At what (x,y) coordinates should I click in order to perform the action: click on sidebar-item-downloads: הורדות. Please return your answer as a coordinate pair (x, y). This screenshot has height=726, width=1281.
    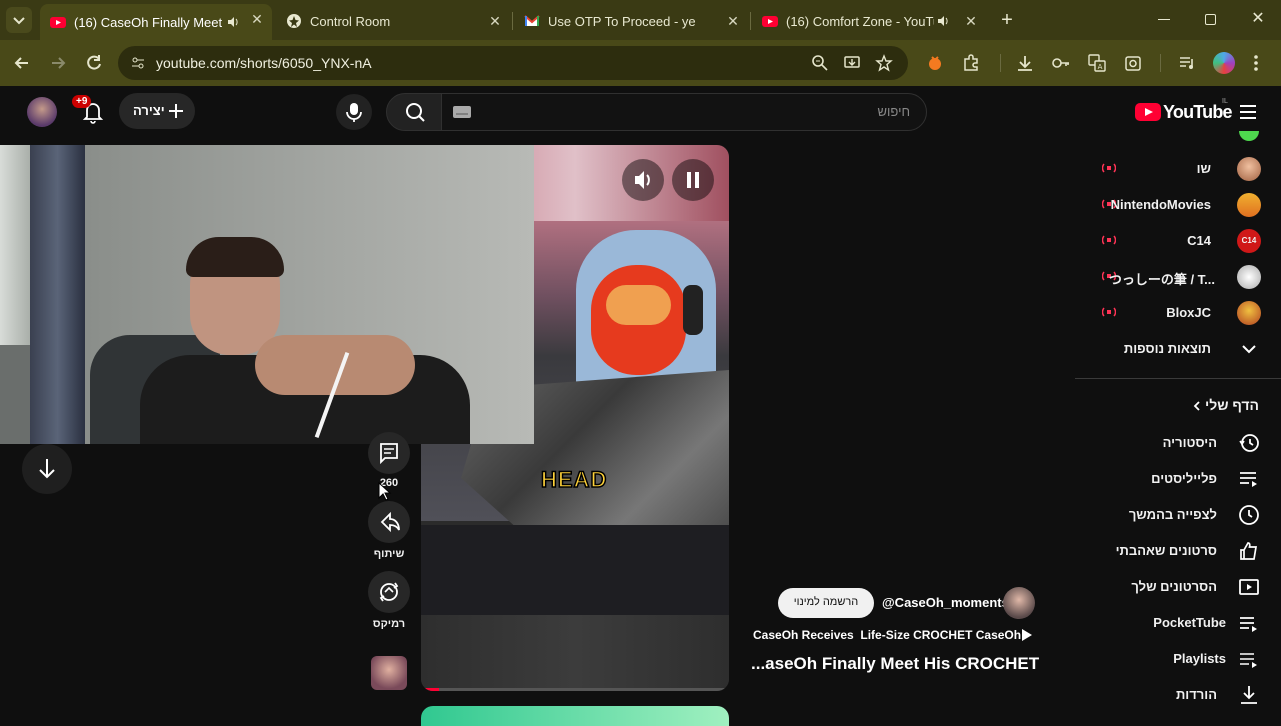
    Looking at the image, I should click on (1178, 695).